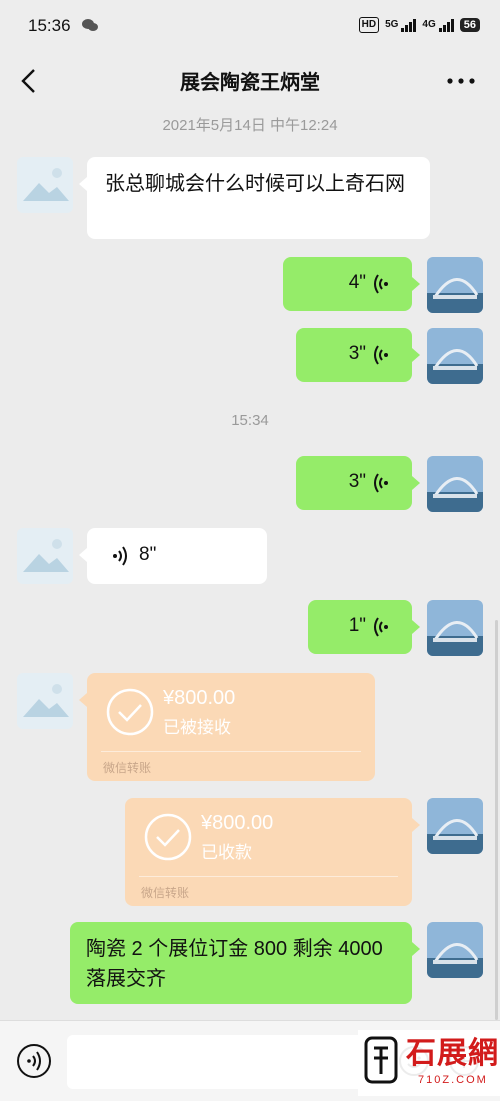 This screenshot has height=1101, width=500. Describe the element at coordinates (245, 963) in the screenshot. I see `message-text: 陶瓷 2 个展位订金 800 剩余 4000 落展交齐` at that location.